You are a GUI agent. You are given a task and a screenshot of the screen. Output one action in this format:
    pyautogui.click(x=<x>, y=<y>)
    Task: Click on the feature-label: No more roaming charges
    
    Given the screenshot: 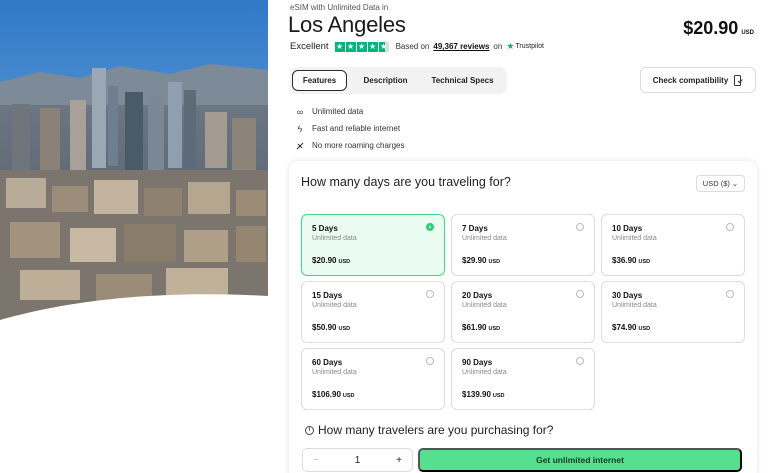 What is the action you would take?
    pyautogui.click(x=358, y=145)
    